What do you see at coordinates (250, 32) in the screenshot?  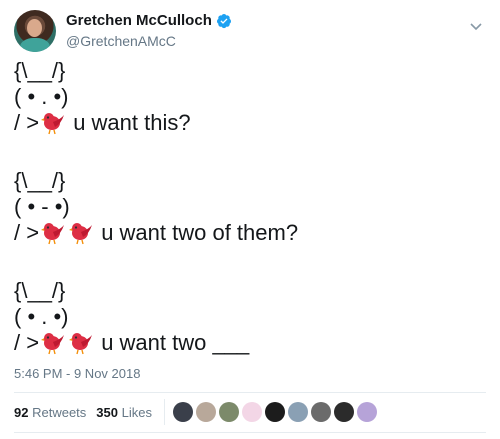 I see `tweet-header: Gretchen McCulloch @GretchenAMcC` at bounding box center [250, 32].